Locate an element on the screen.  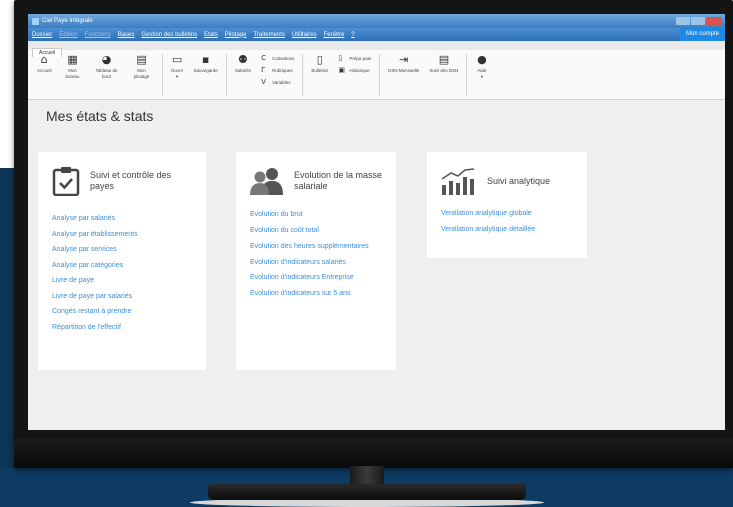
desk-grid-icon: ▦ is located at coordinates (72, 60).